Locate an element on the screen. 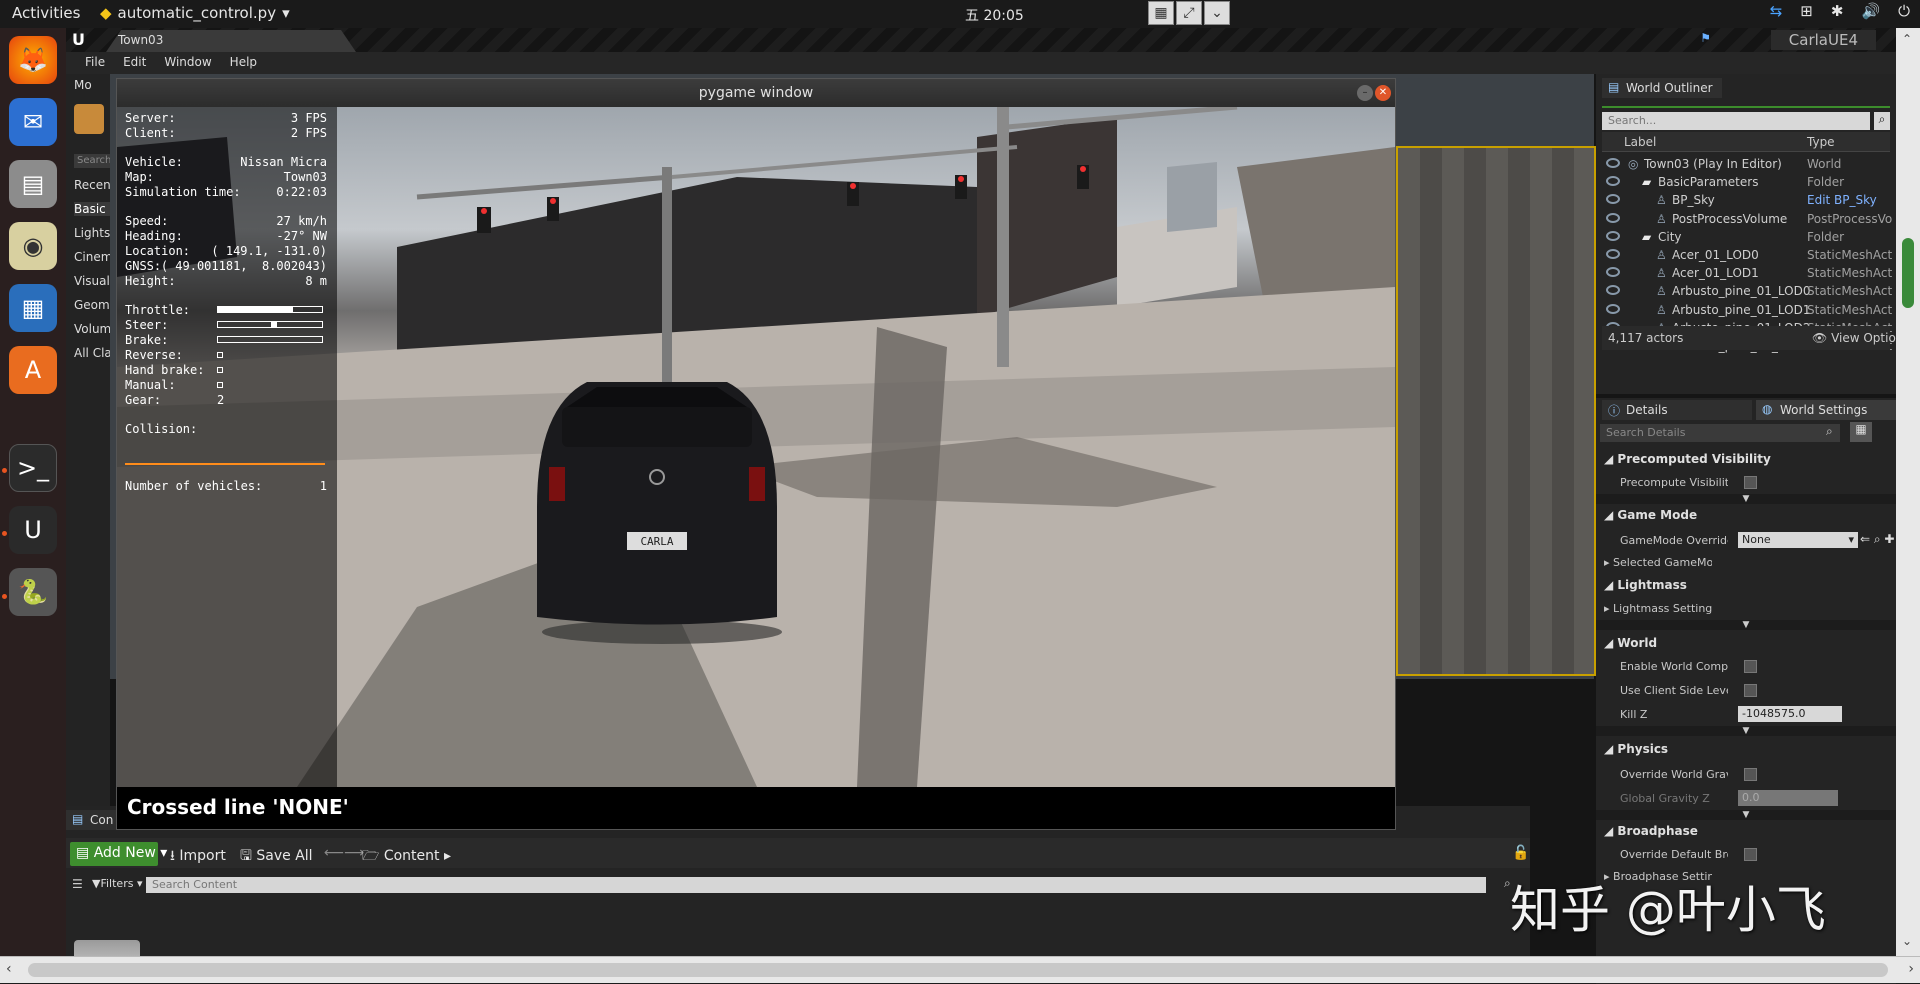 This screenshot has height=984, width=1920. modes-item-all-classes: All Clas is located at coordinates (94, 353).